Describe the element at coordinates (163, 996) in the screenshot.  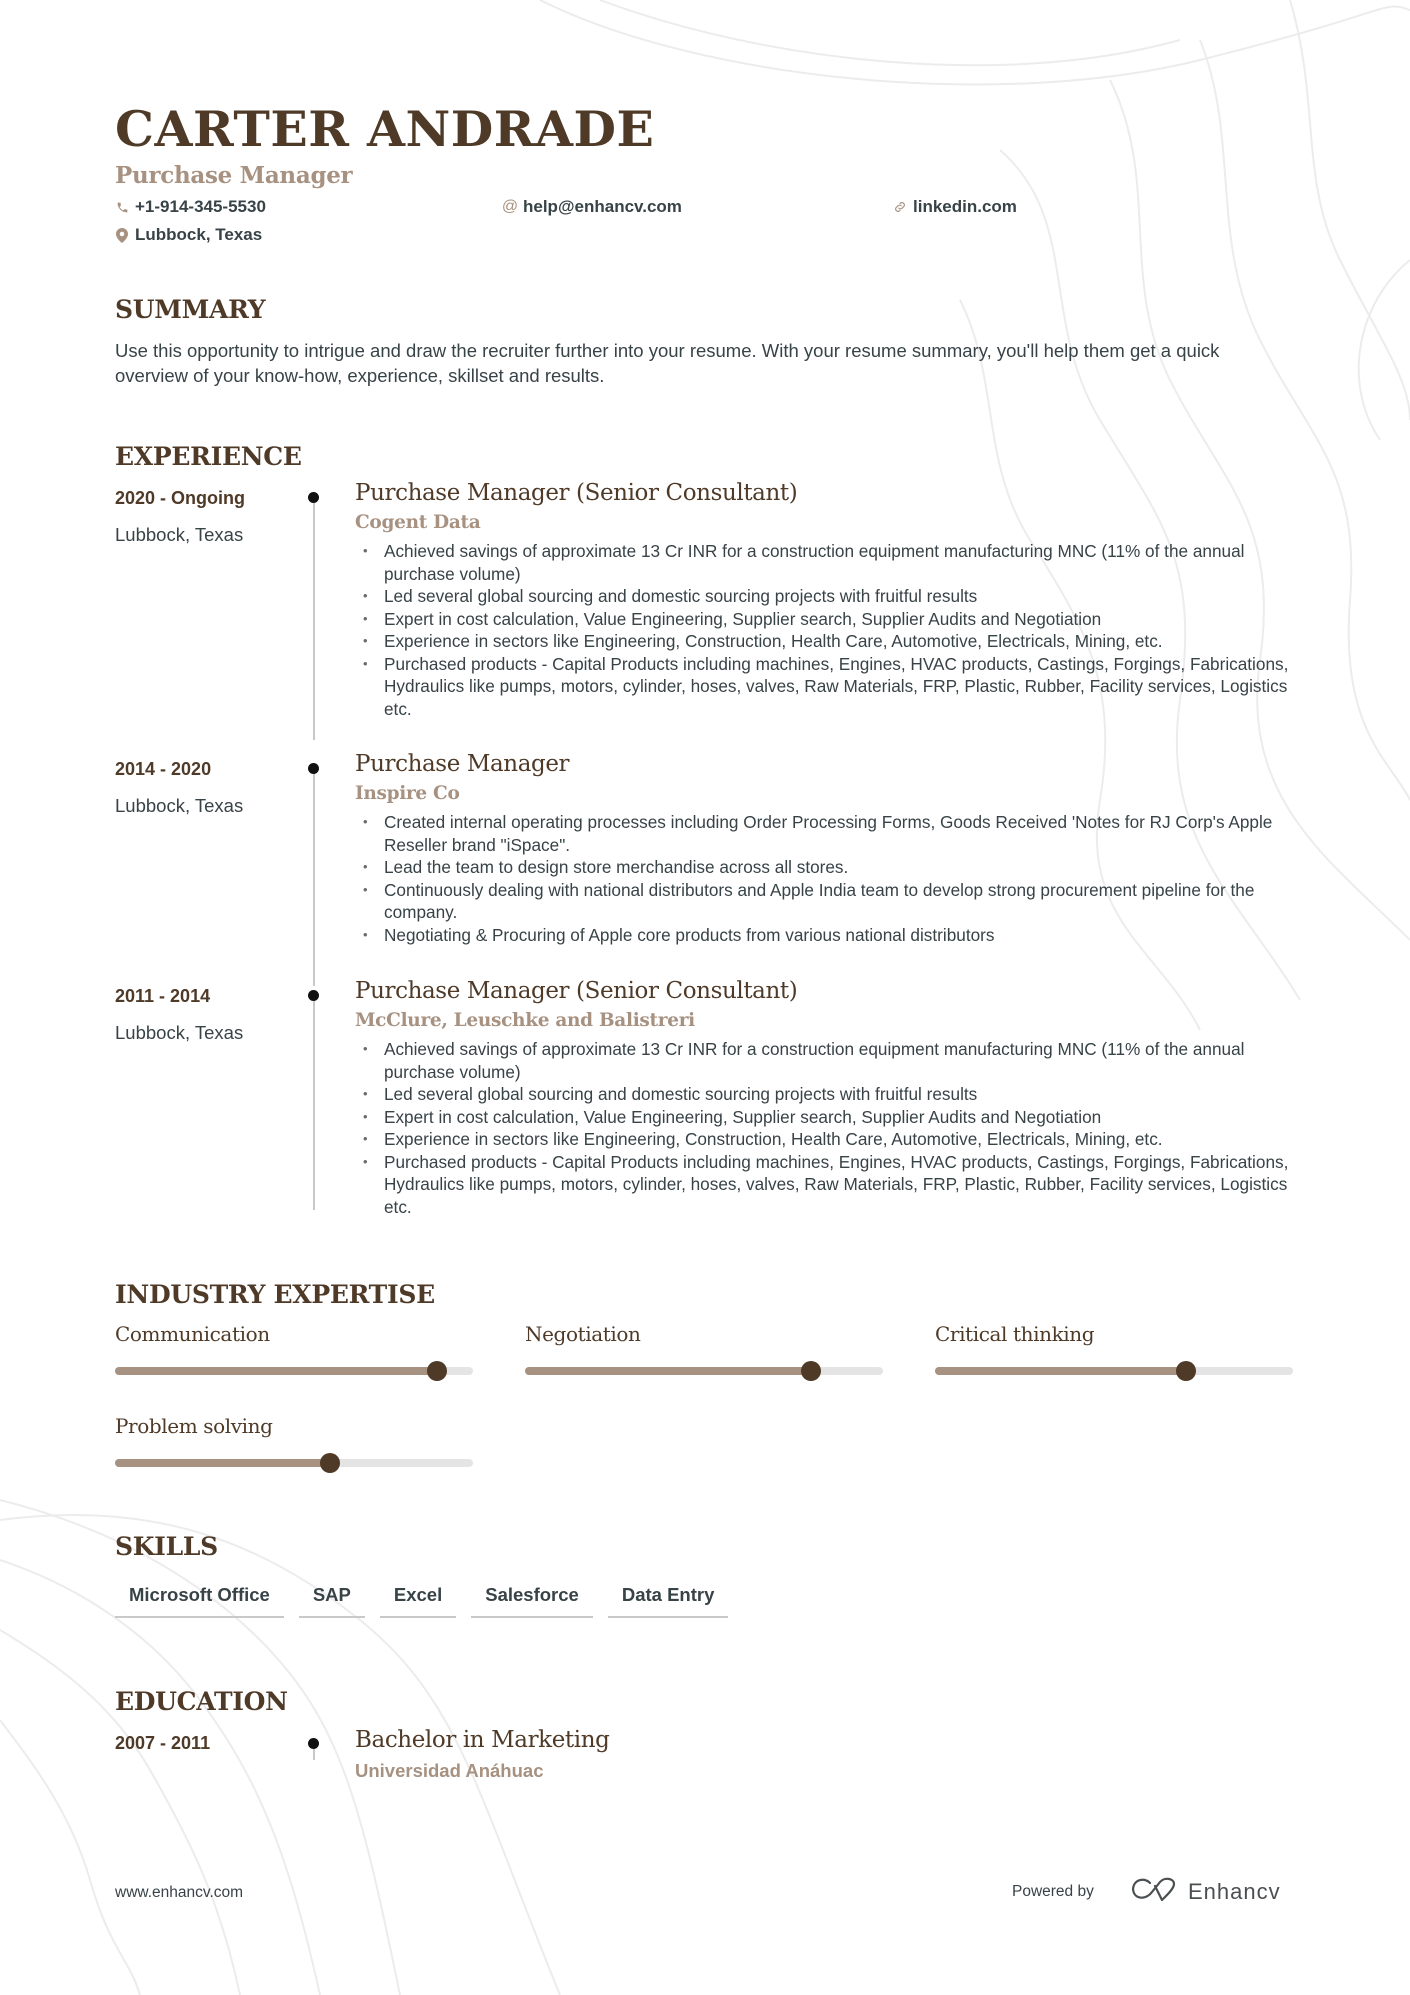
I see `experience-date: 2011 - 2014` at that location.